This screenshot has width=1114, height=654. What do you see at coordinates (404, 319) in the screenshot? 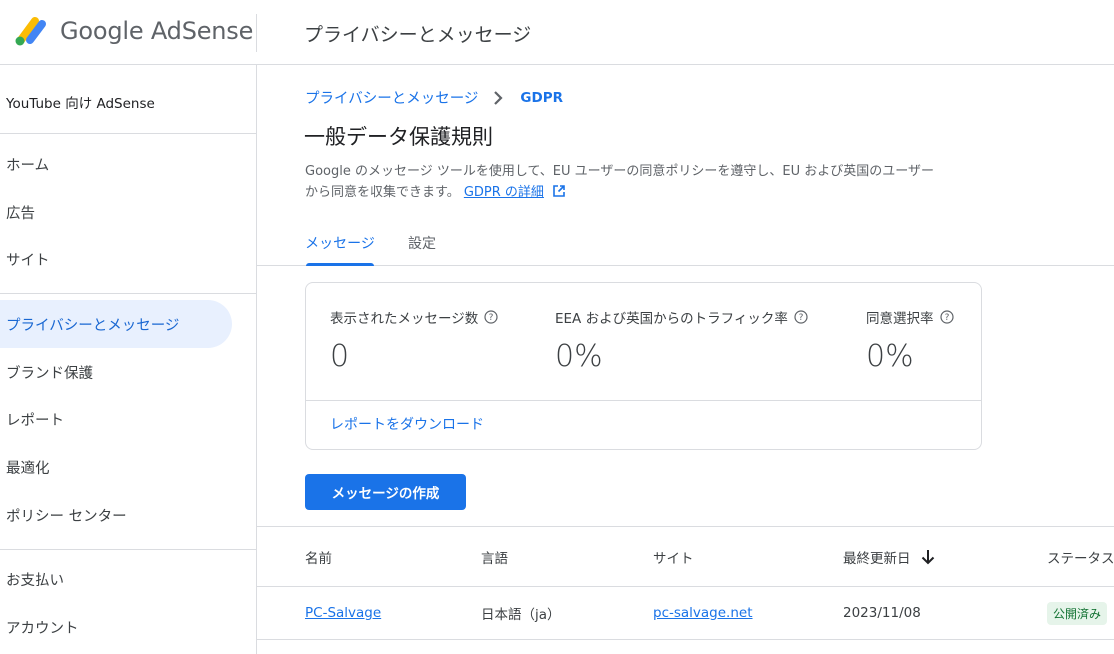
I see `stat-label: 表示されたメッセージ数` at bounding box center [404, 319].